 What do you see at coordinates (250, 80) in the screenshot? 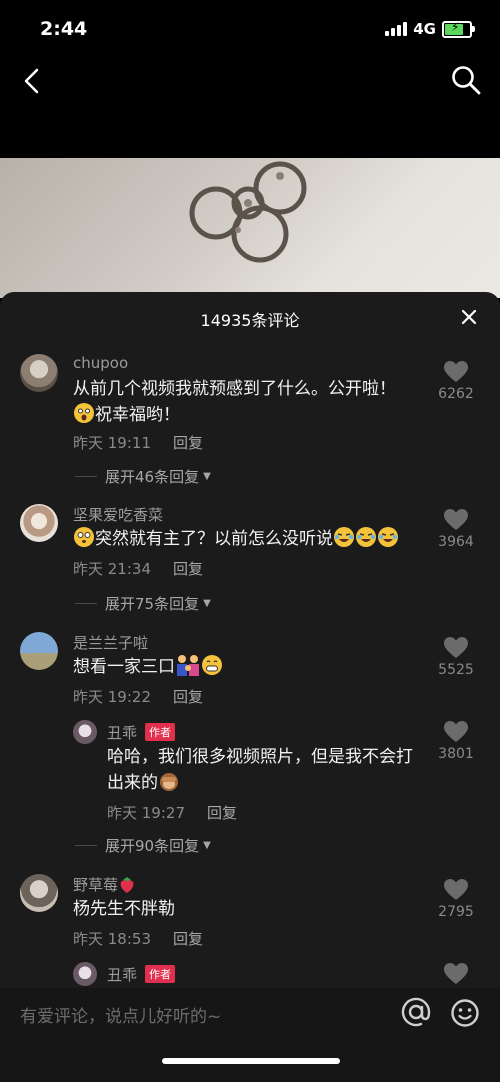
I see `nav-bar` at bounding box center [250, 80].